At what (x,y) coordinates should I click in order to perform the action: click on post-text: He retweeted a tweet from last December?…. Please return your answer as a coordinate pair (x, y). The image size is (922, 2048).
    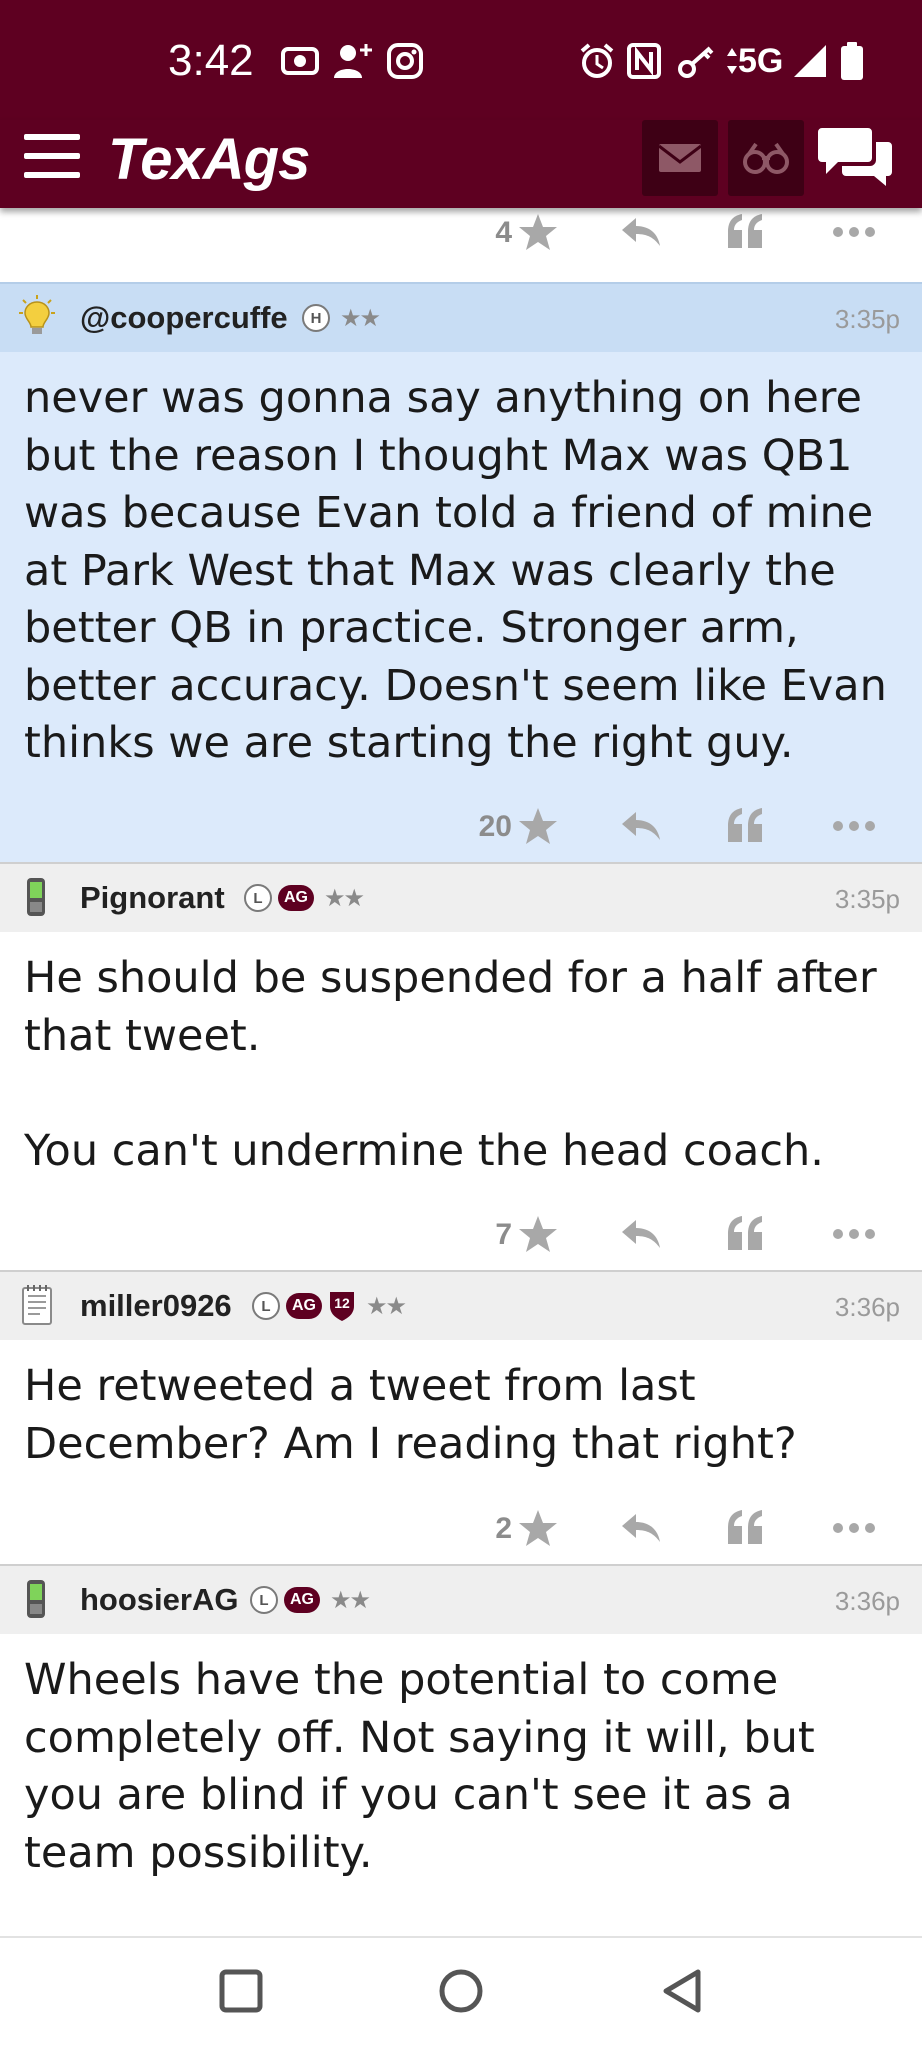
    Looking at the image, I should click on (410, 1415).